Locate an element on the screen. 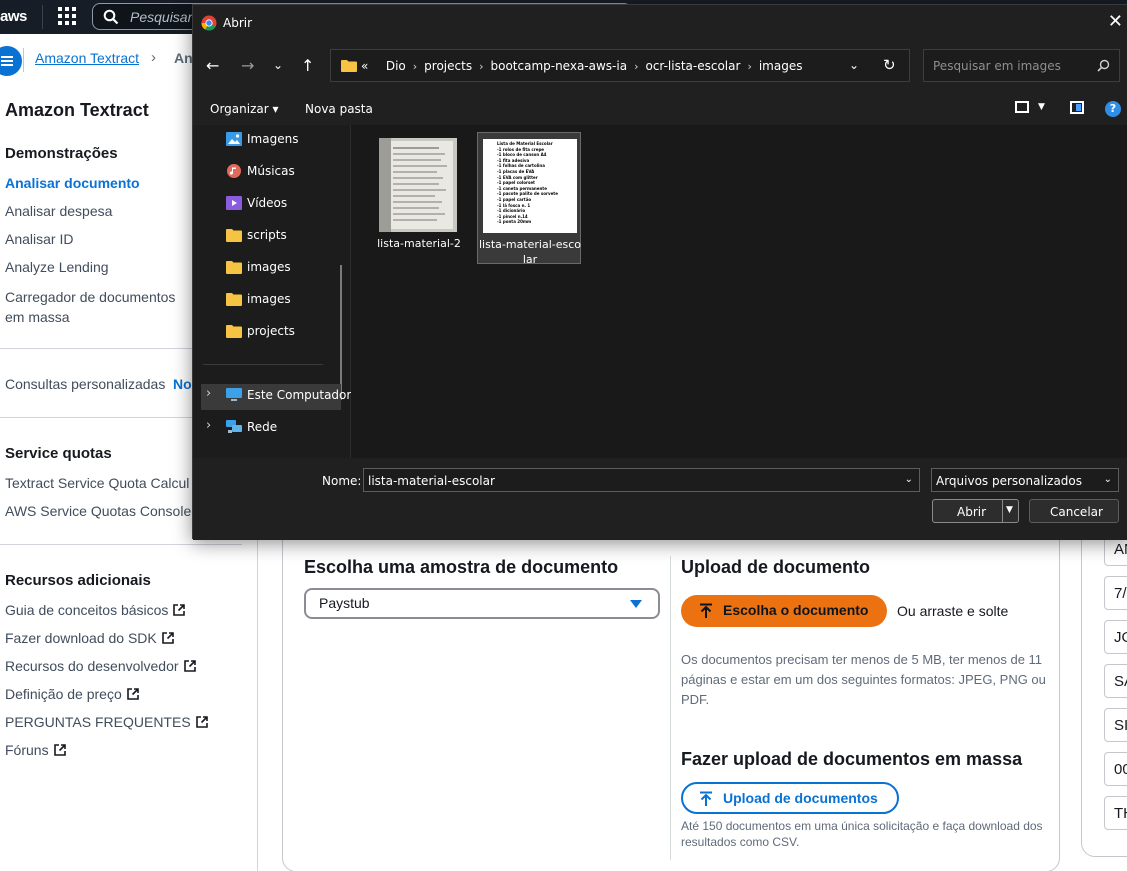 The height and width of the screenshot is (871, 1127). dialog-title: Abrir is located at coordinates (238, 23).